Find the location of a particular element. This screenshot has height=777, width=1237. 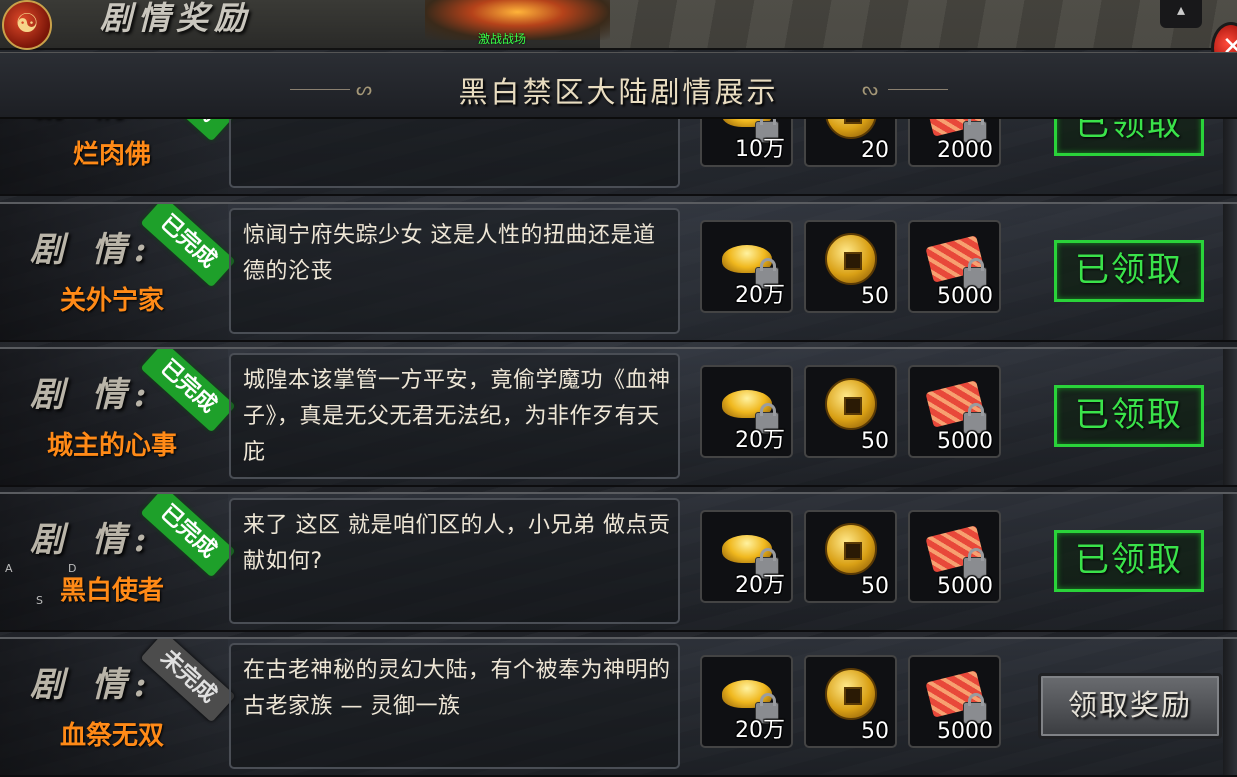

quest-description-box: 来了 这区 就是咱们区的人，小兄弟 做点贡献如何? is located at coordinates (454, 561).